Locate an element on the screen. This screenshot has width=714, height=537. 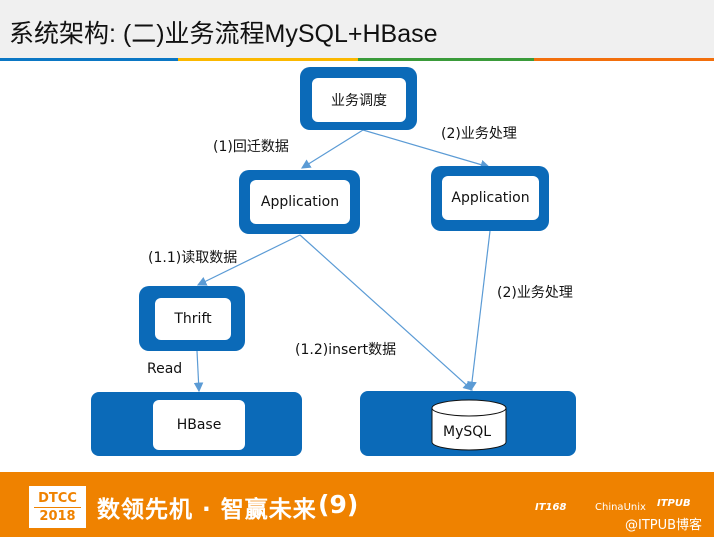
hbase-label: HBase is located at coordinates (199, 425).